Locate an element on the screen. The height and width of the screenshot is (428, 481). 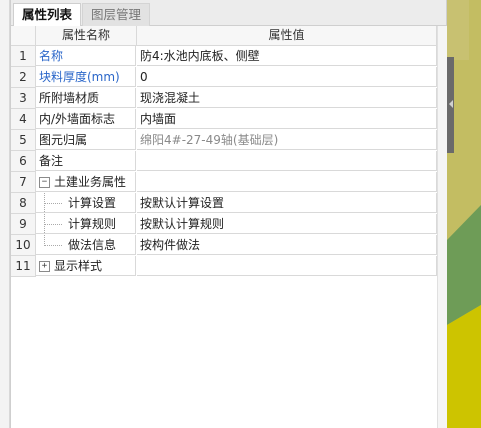
property-name-label: 名称 is located at coordinates (51, 56).